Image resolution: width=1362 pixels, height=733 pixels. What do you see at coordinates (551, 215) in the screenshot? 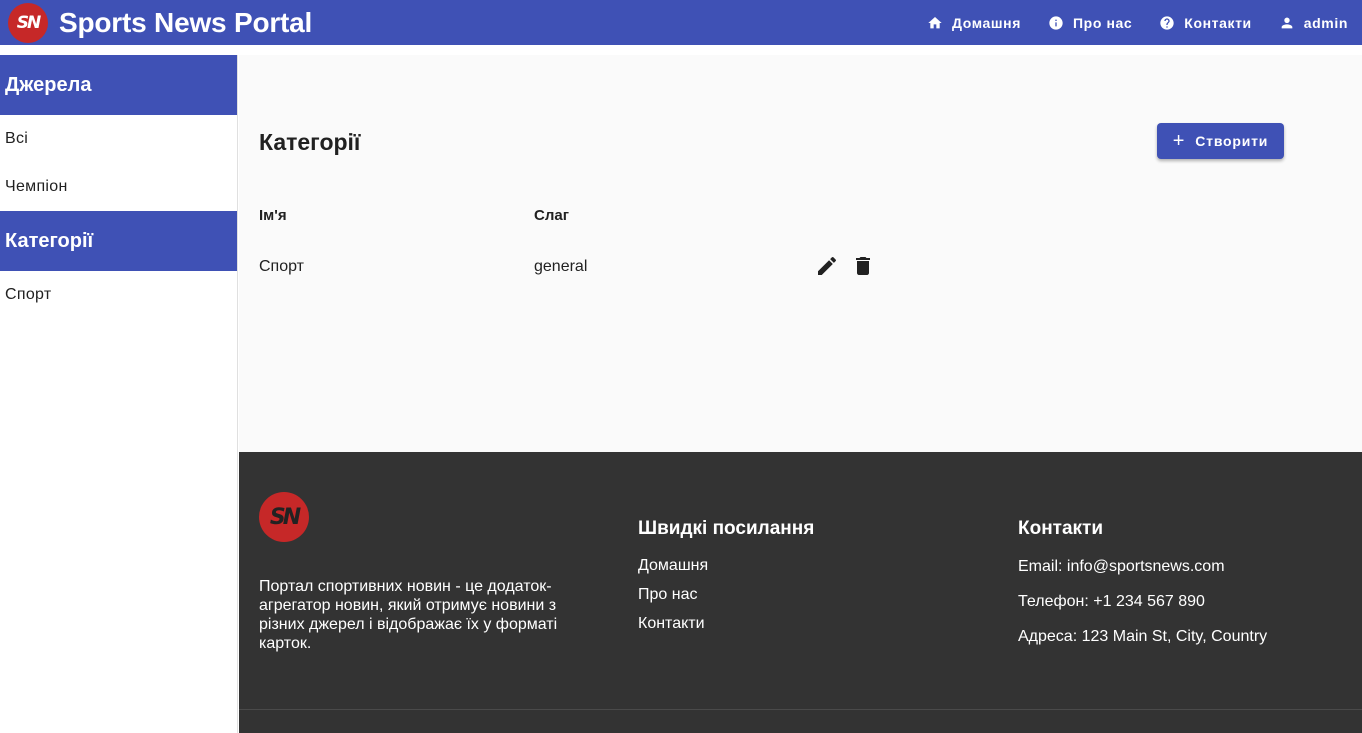
I see `column-header-slug: Слаг` at bounding box center [551, 215].